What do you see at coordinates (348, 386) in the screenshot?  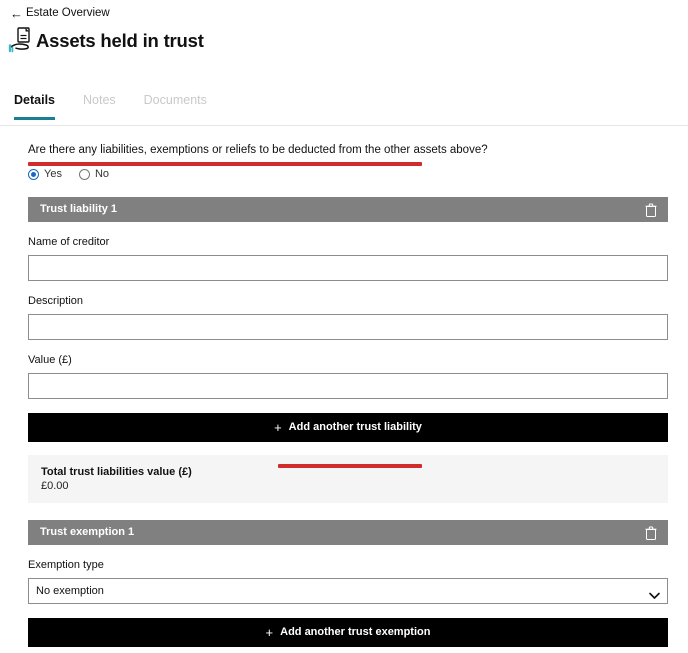 I see `value-input` at bounding box center [348, 386].